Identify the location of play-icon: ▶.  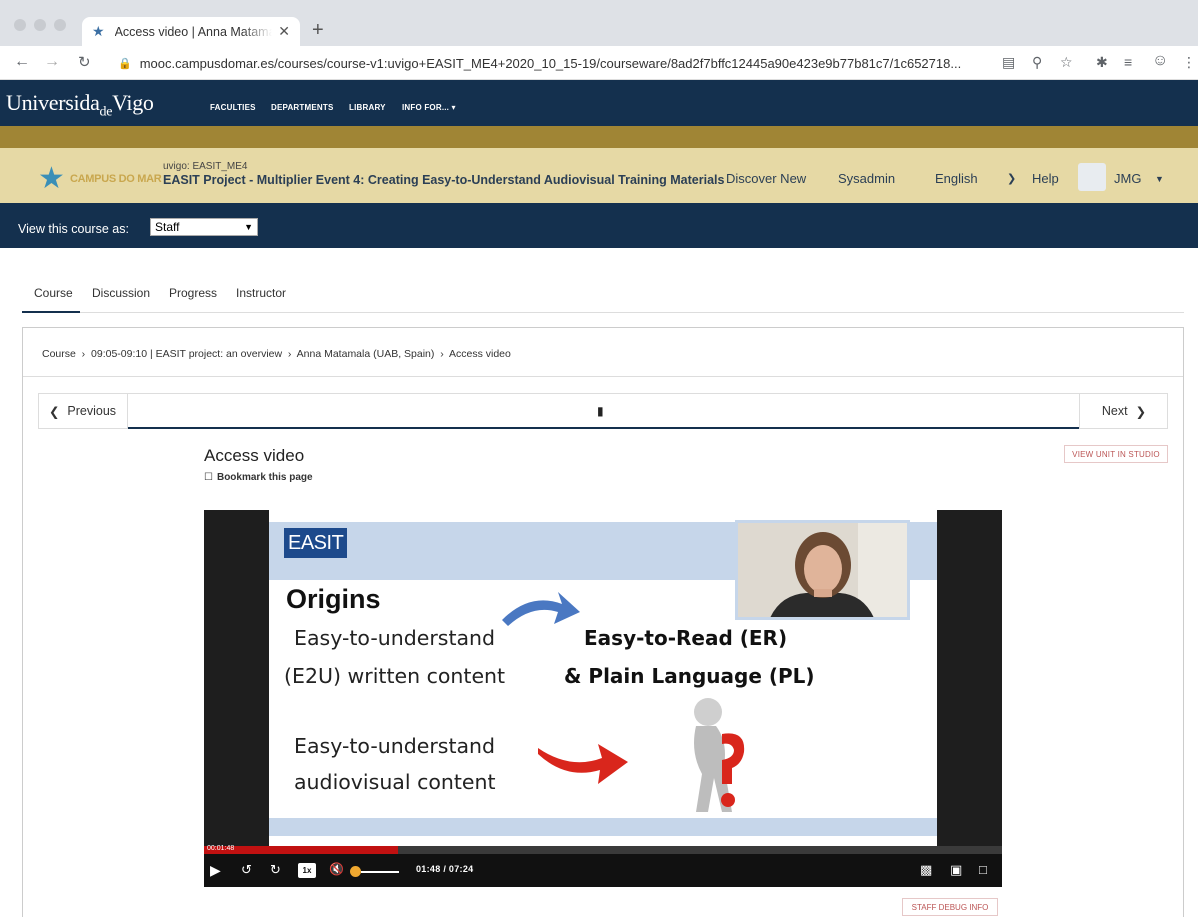
(215, 870).